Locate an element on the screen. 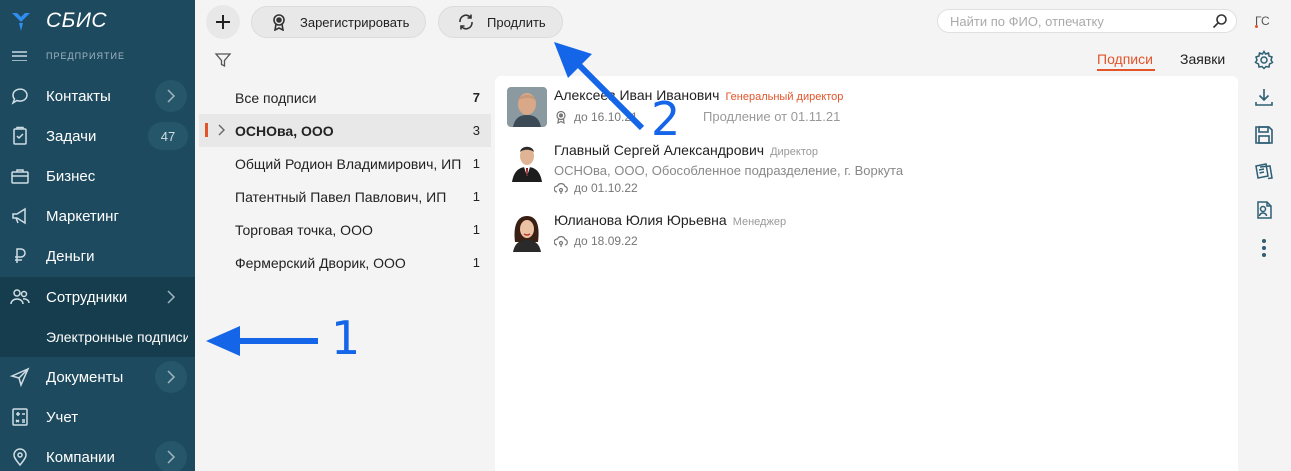 The height and width of the screenshot is (471, 1291). filter-icon is located at coordinates (223, 60).